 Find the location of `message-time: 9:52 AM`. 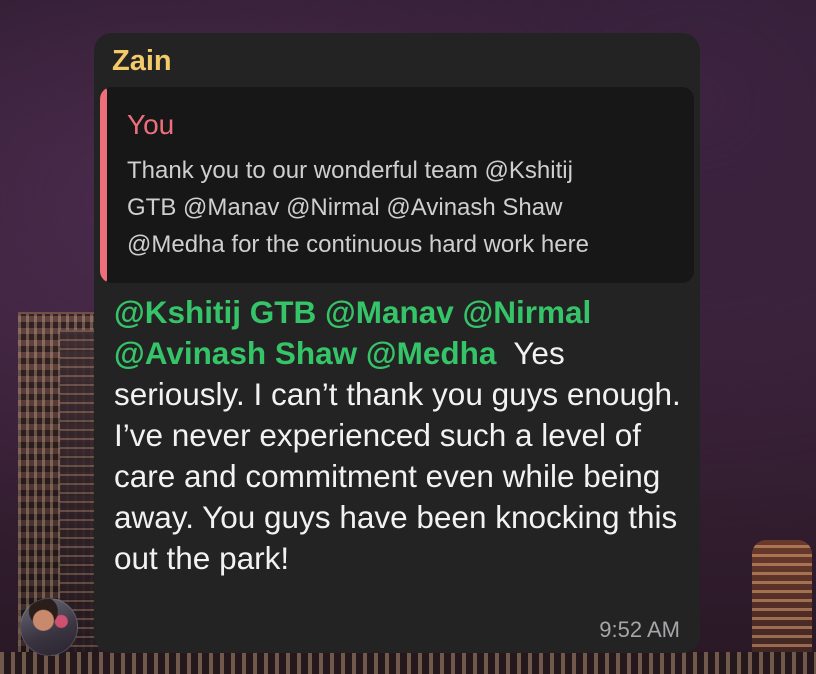

message-time: 9:52 AM is located at coordinates (639, 629).